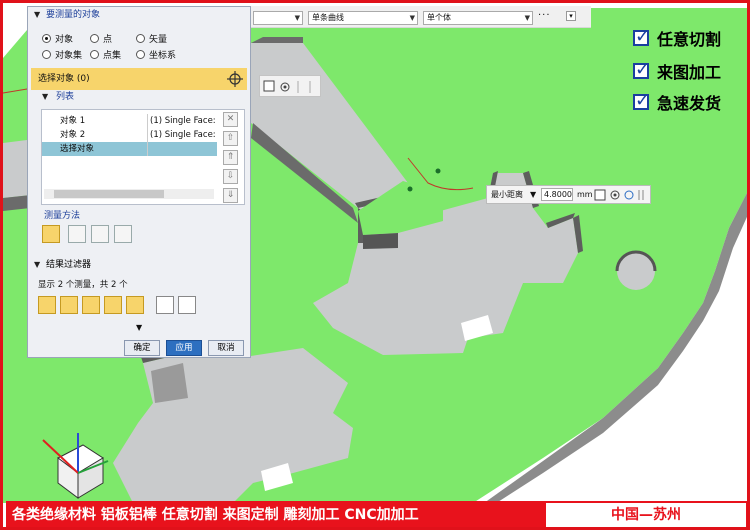 This screenshot has width=750, height=530. I want to click on measure-unit-label: mm, so click(585, 194).